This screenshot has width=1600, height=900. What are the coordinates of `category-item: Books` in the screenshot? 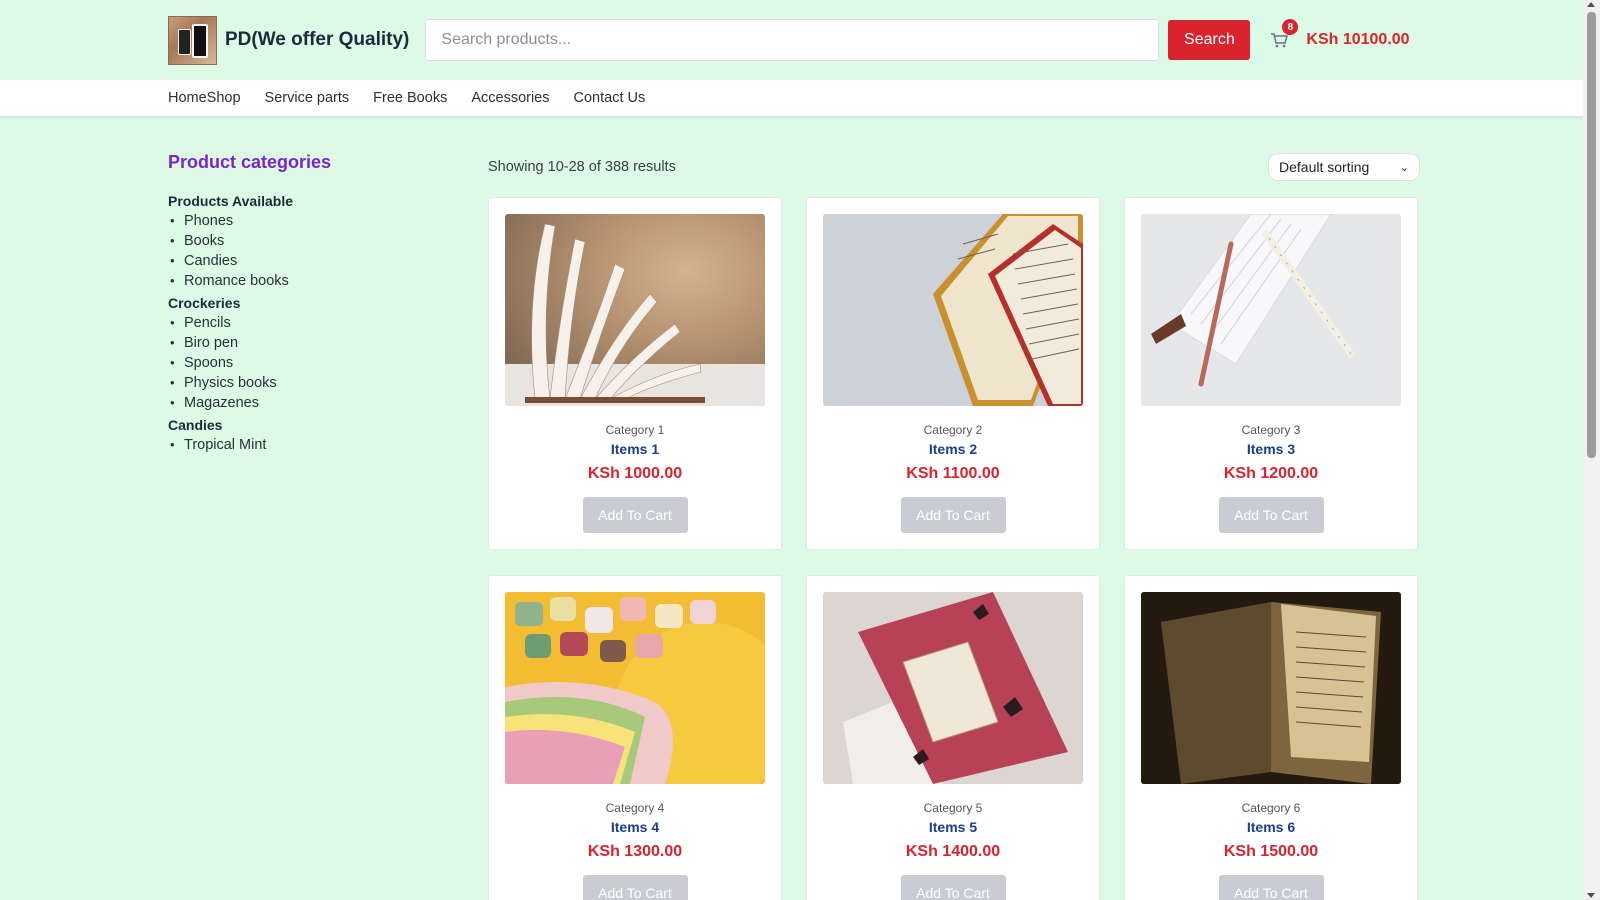 It's located at (328, 241).